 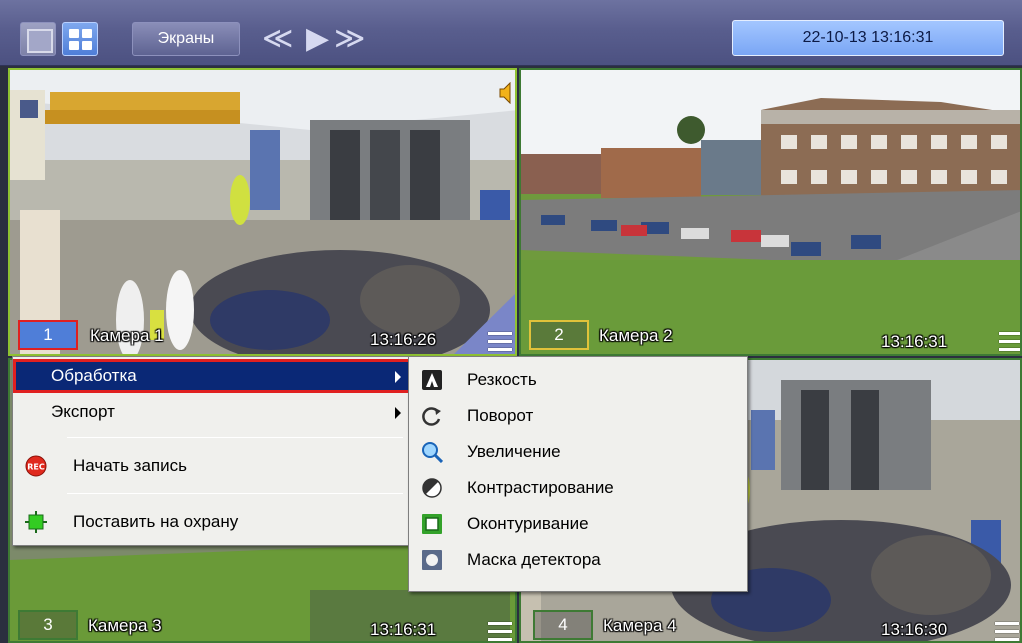 What do you see at coordinates (80, 39) in the screenshot?
I see `layout-quad-button` at bounding box center [80, 39].